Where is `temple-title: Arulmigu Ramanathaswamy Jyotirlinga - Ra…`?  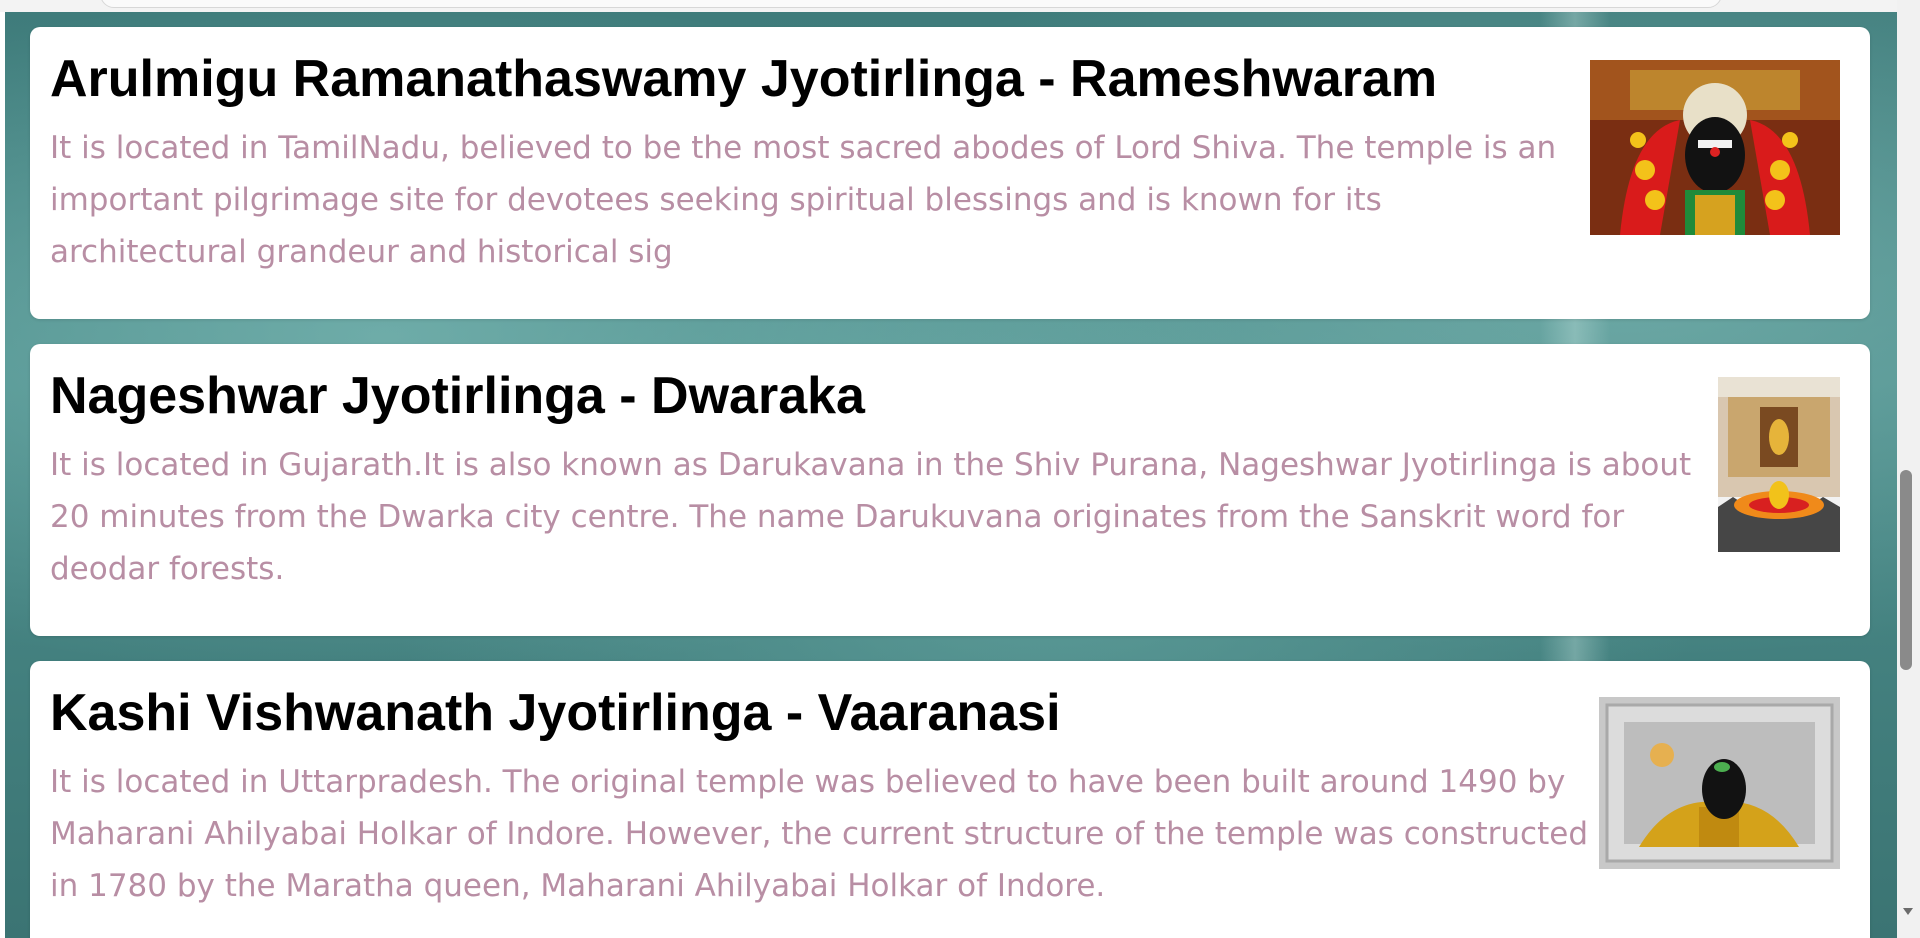
temple-title: Arulmigu Ramanathaswamy Jyotirlinga - Ra… is located at coordinates (743, 79).